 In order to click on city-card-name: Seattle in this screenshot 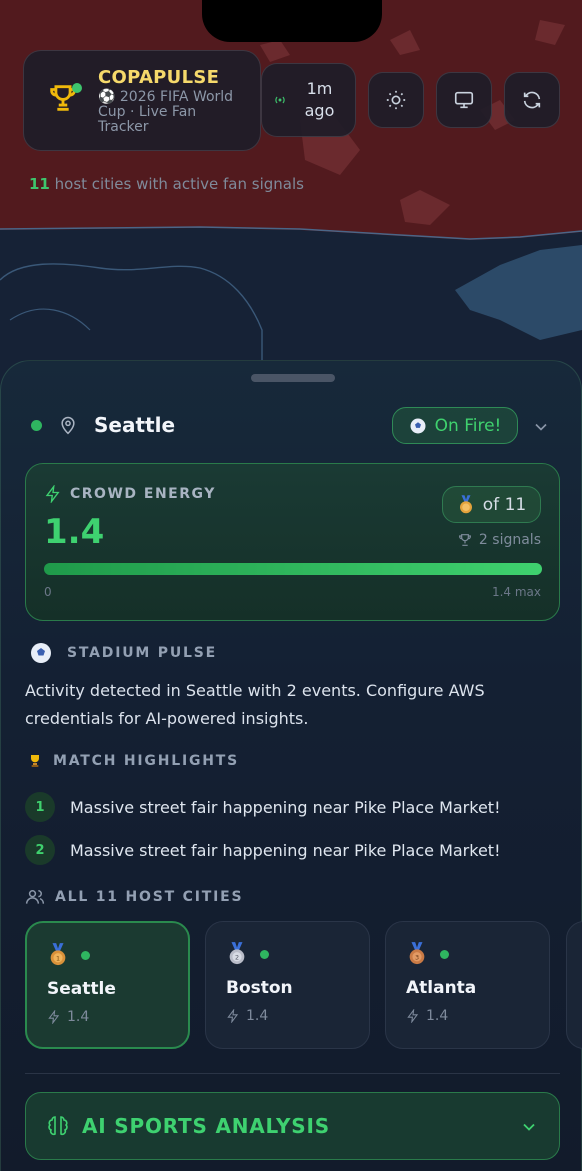, I will do `click(81, 989)`.